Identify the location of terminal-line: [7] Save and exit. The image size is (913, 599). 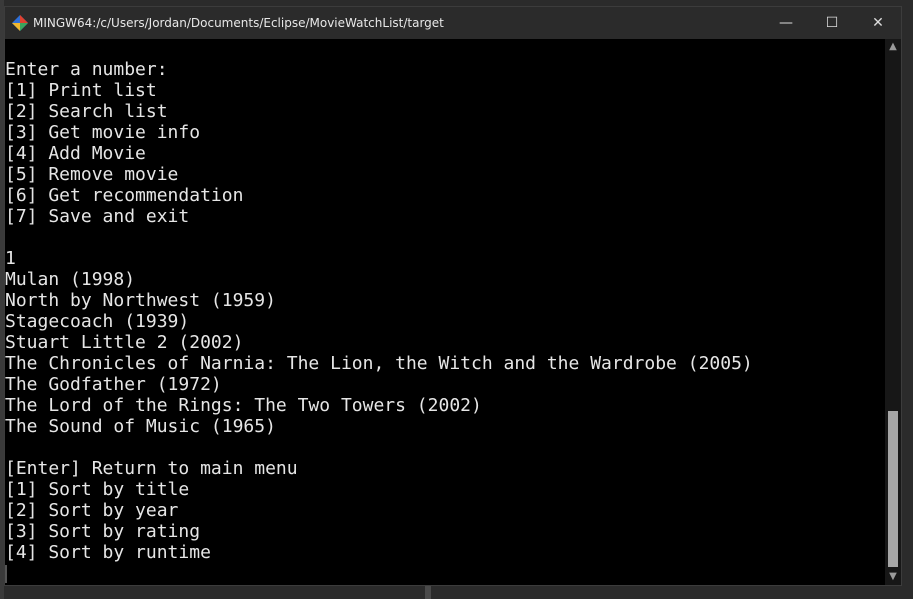
(97, 216).